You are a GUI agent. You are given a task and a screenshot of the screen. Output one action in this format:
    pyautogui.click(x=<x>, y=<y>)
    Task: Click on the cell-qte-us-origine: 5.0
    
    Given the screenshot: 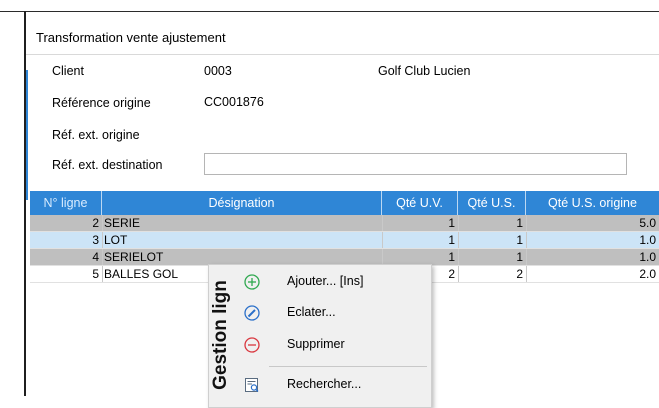 What is the action you would take?
    pyautogui.click(x=592, y=223)
    